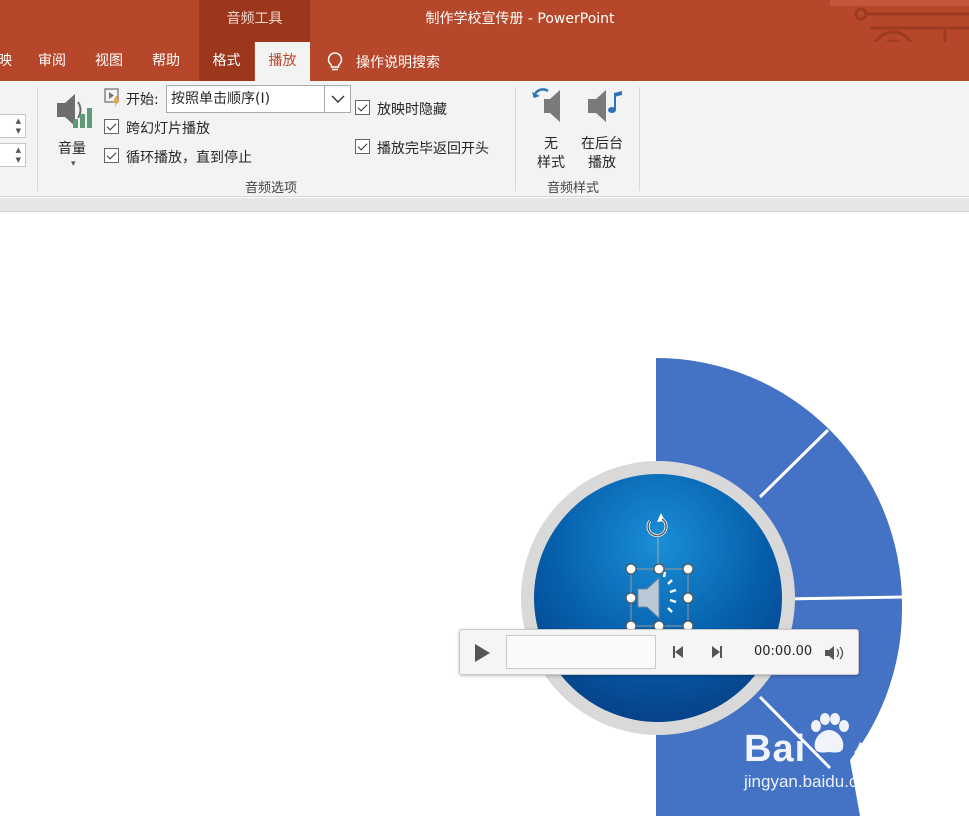  What do you see at coordinates (880, 757) in the screenshot?
I see `watermark-brand-2: 经验` at bounding box center [880, 757].